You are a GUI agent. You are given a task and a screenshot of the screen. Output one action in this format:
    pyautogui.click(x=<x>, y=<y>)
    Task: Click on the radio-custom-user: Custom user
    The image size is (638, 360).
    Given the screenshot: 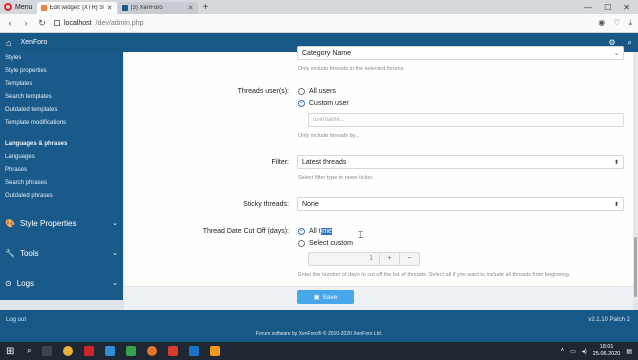 What is the action you would take?
    pyautogui.click(x=323, y=103)
    